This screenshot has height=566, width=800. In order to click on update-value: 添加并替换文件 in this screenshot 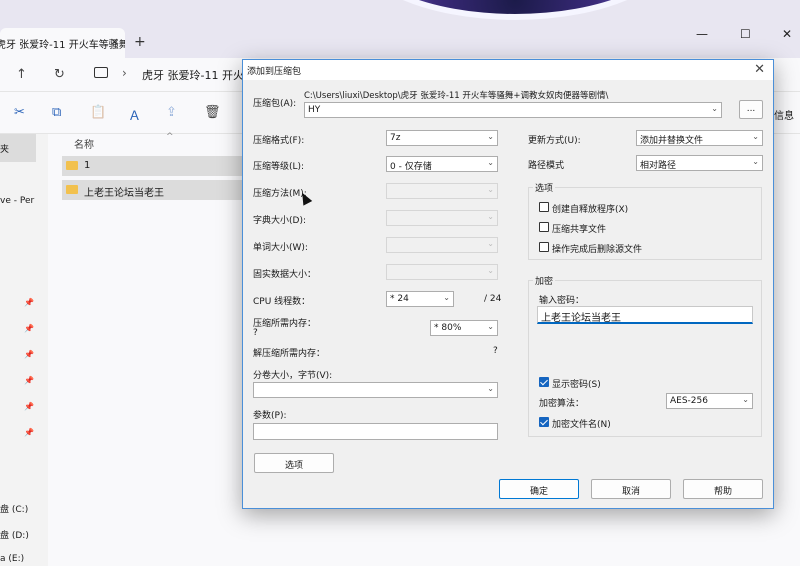, I will do `click(672, 141)`.